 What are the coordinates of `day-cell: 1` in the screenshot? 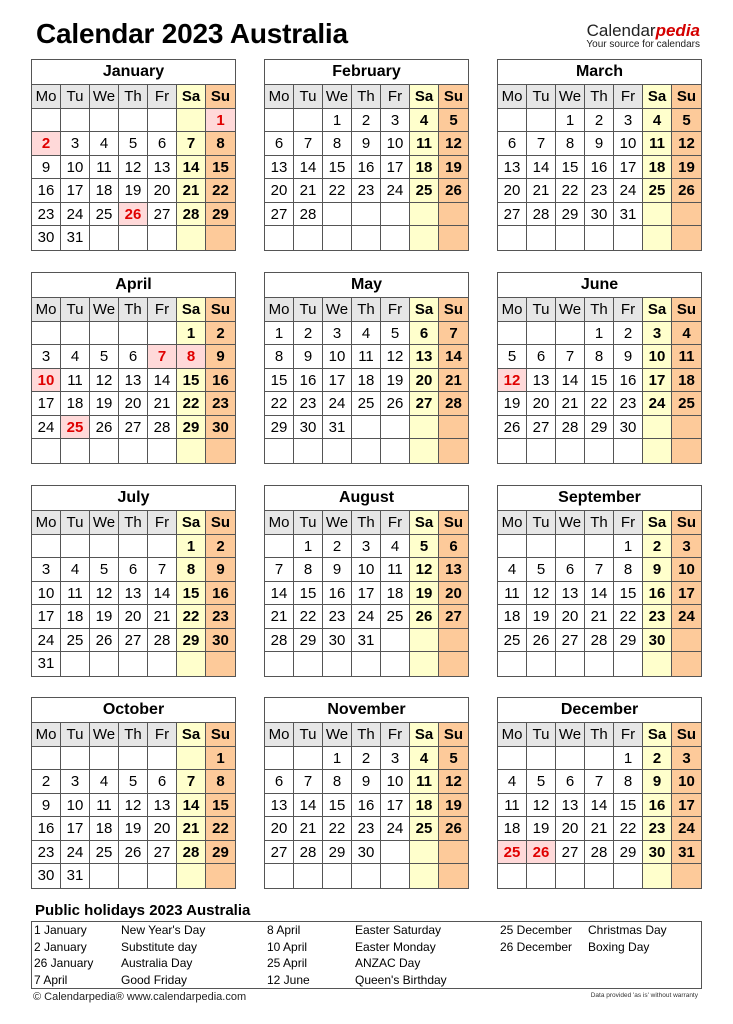 It's located at (191, 546).